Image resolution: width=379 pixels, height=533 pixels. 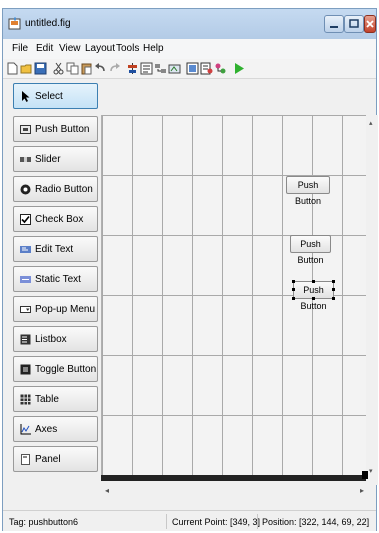 I want to click on menu-help: Help, so click(x=153, y=48).